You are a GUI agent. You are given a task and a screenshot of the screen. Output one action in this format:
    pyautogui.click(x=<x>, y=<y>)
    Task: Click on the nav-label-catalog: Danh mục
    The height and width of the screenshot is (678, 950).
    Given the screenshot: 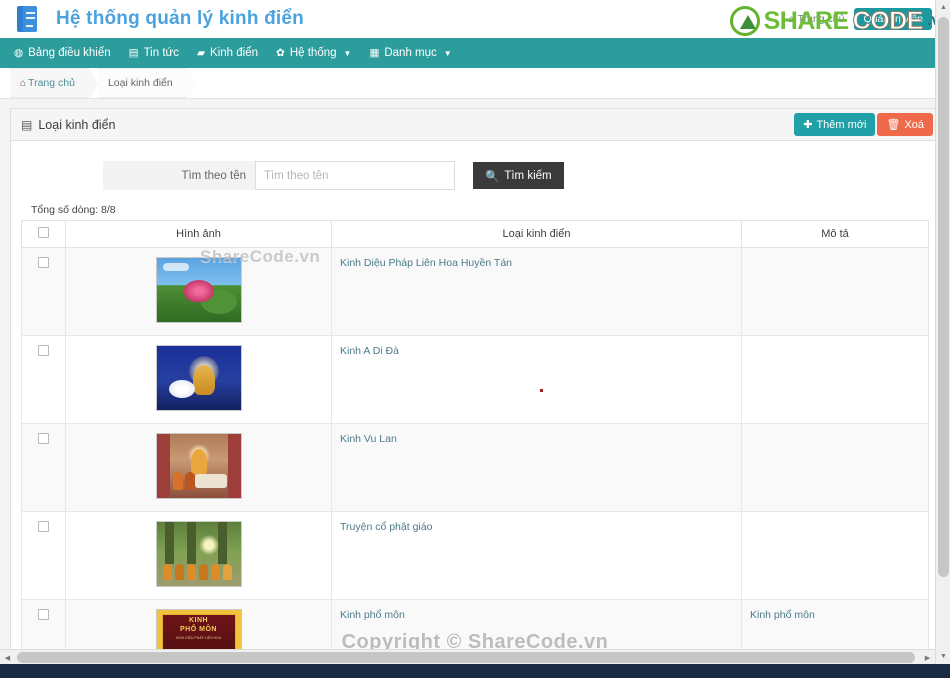 What is the action you would take?
    pyautogui.click(x=410, y=53)
    